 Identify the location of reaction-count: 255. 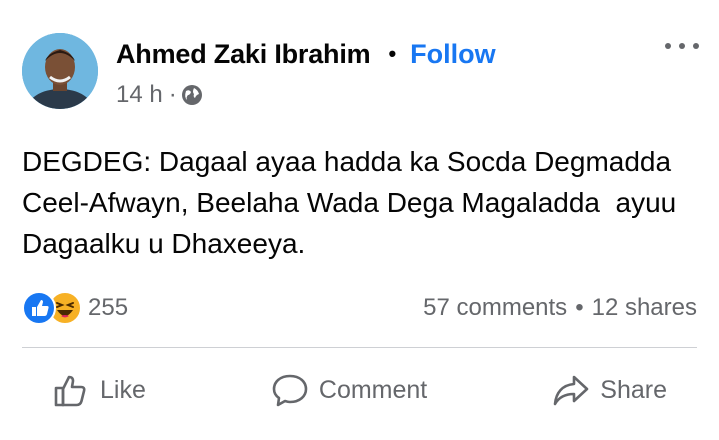
(108, 307).